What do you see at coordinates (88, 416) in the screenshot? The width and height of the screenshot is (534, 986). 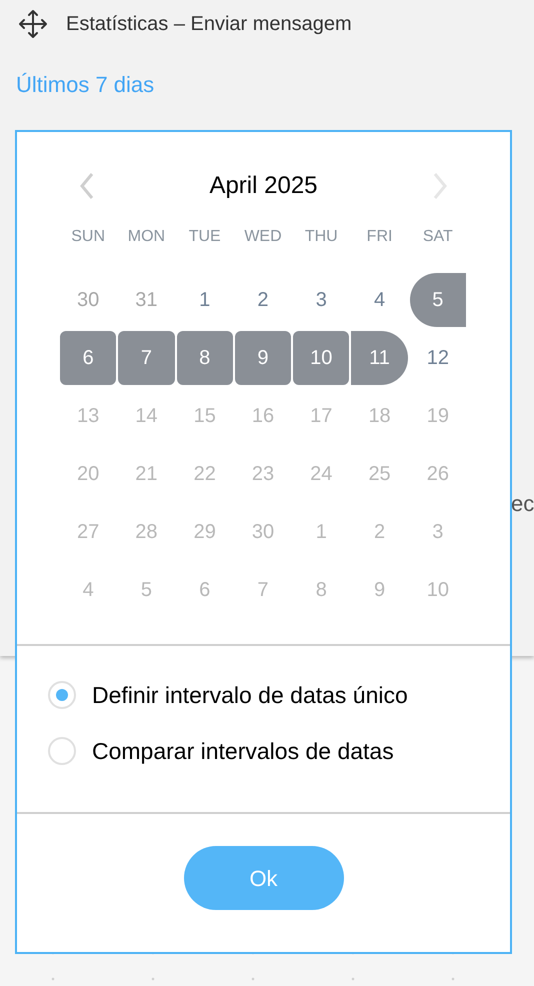 I see `calendar-day: 13` at bounding box center [88, 416].